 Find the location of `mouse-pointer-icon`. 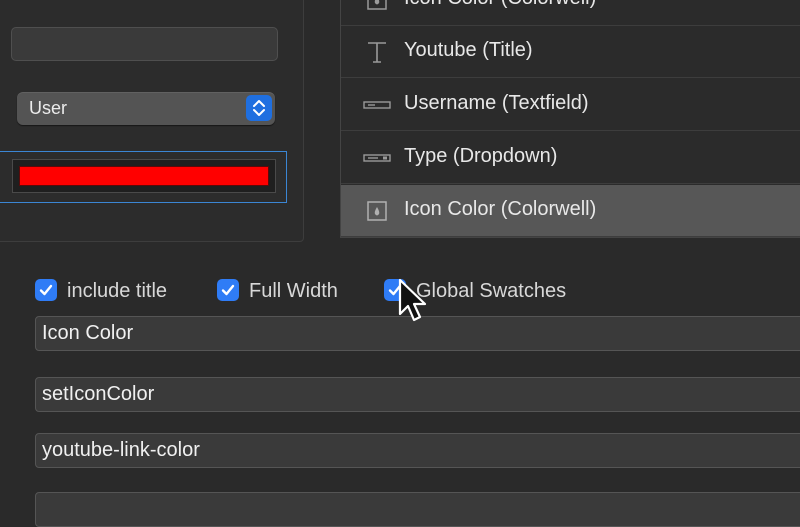

mouse-pointer-icon is located at coordinates (414, 303).